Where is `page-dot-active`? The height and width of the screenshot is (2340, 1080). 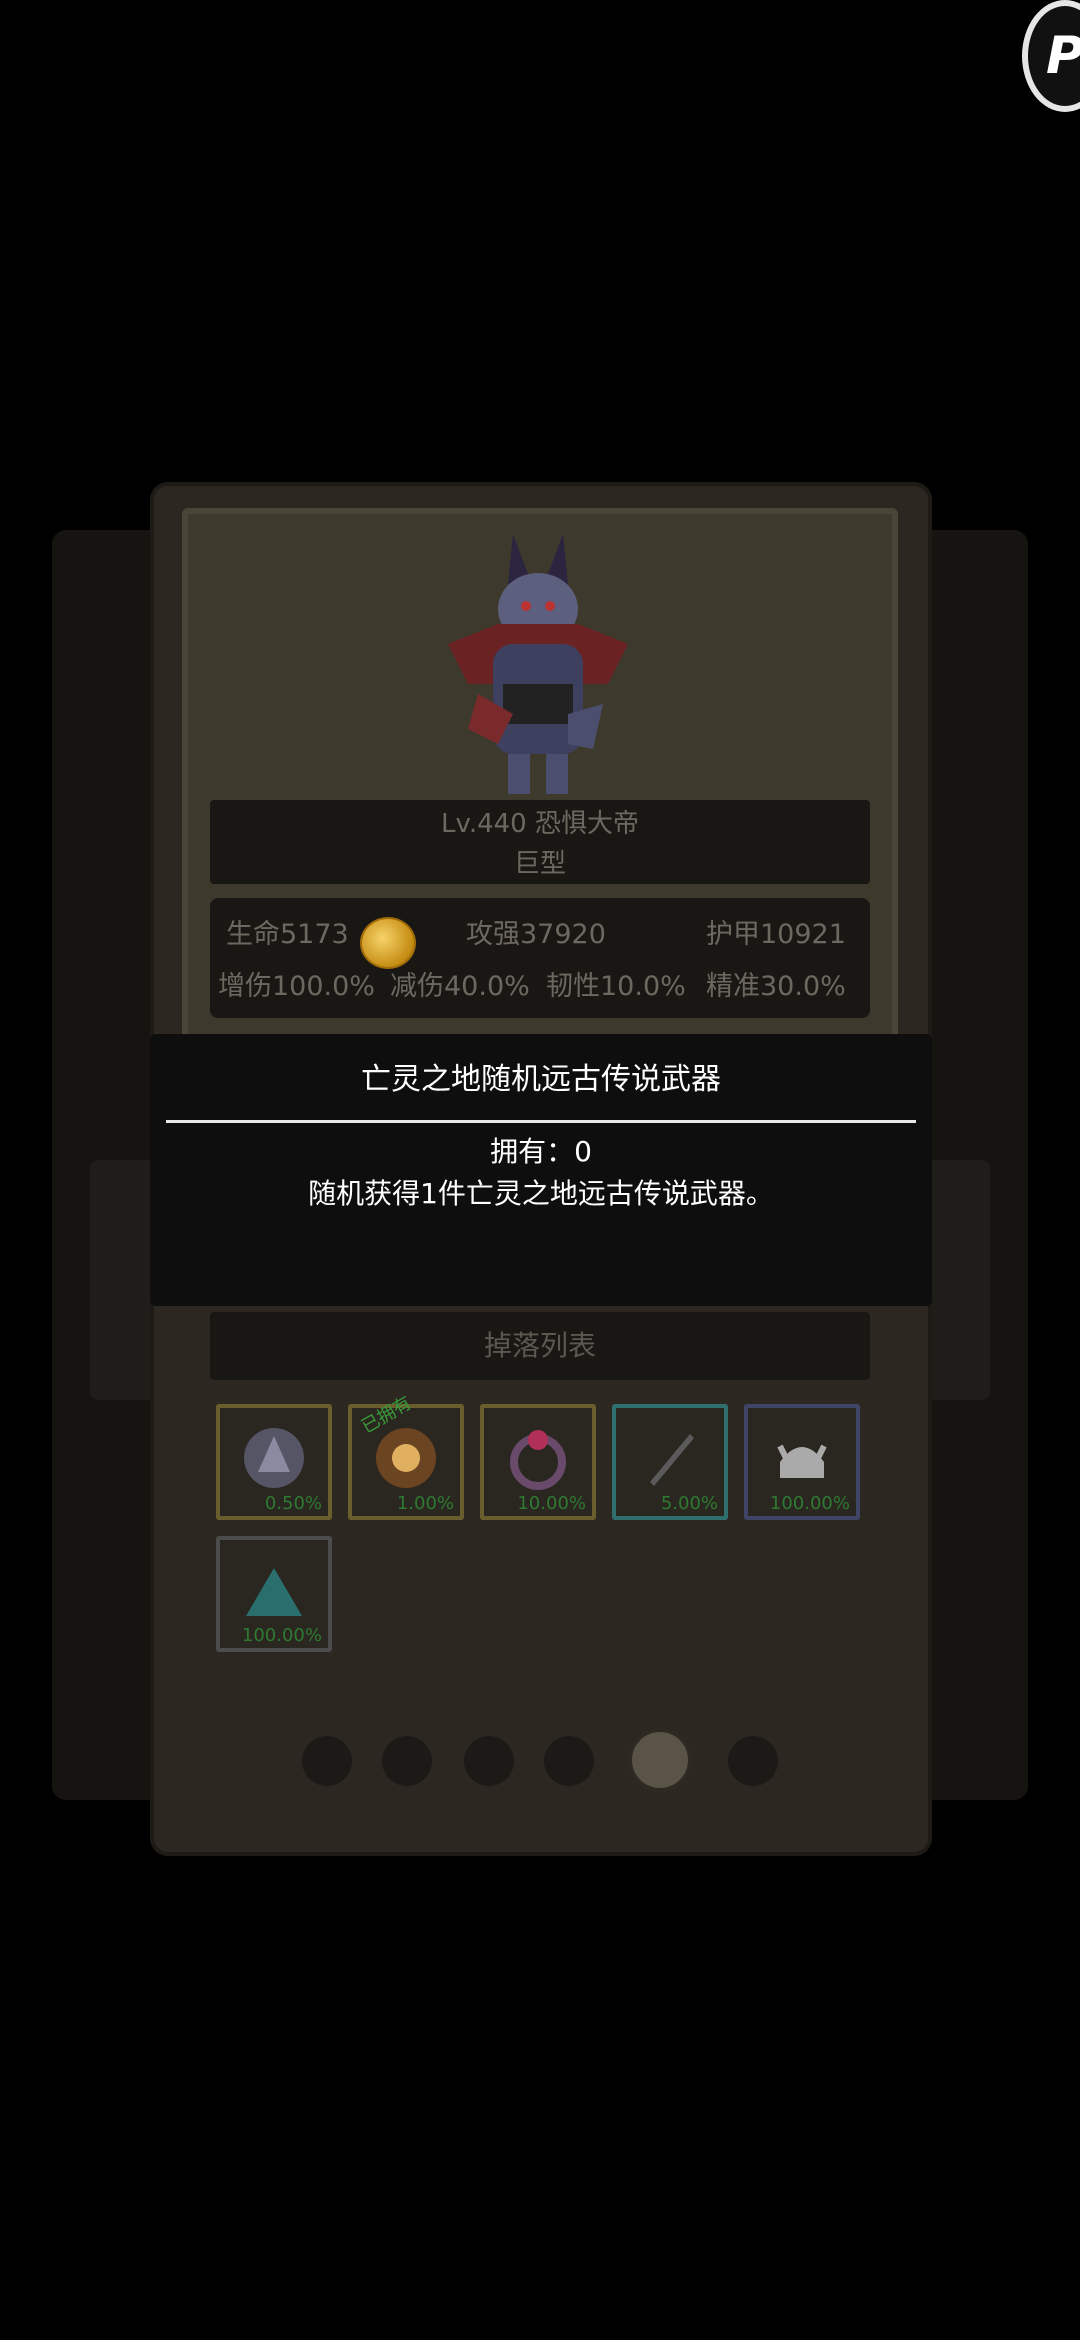 page-dot-active is located at coordinates (660, 1760).